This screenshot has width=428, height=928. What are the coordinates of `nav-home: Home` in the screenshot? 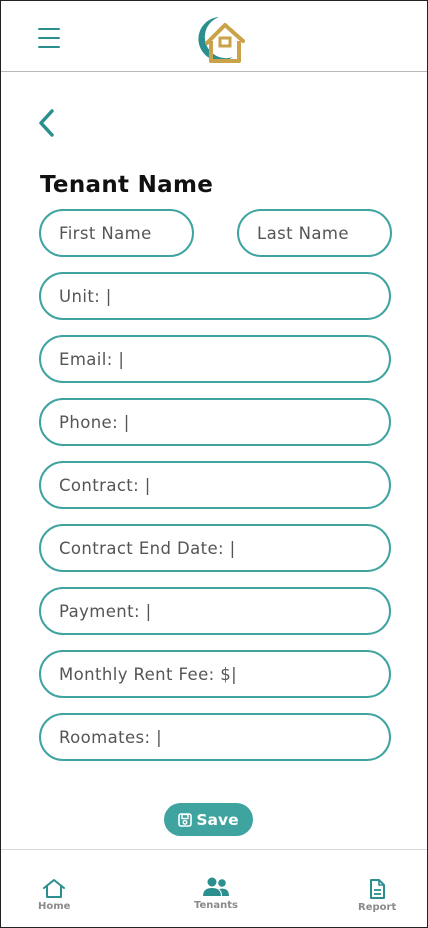 It's located at (54, 894).